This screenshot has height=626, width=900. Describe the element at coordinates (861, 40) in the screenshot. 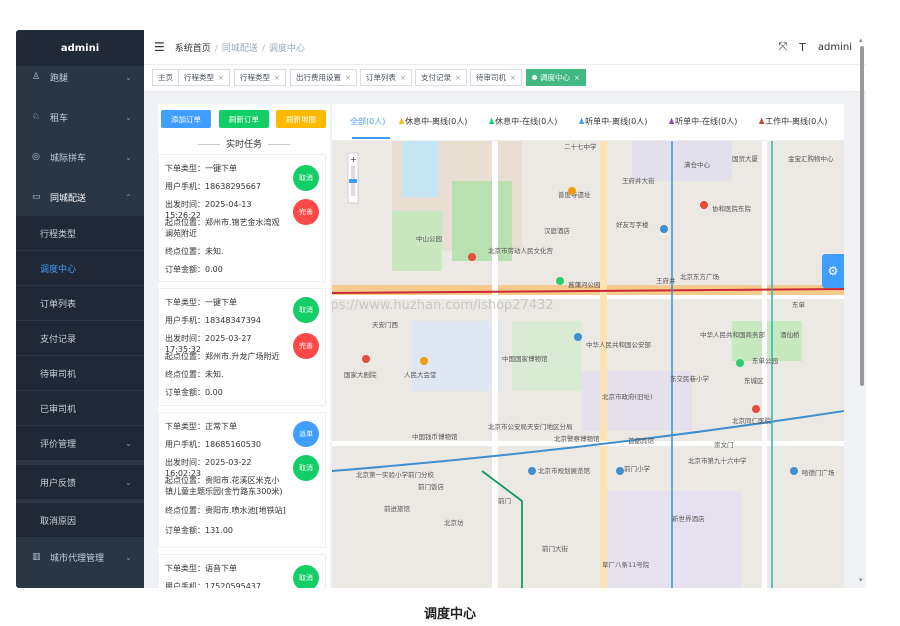

I see `scroll-up-icon: ▴` at that location.